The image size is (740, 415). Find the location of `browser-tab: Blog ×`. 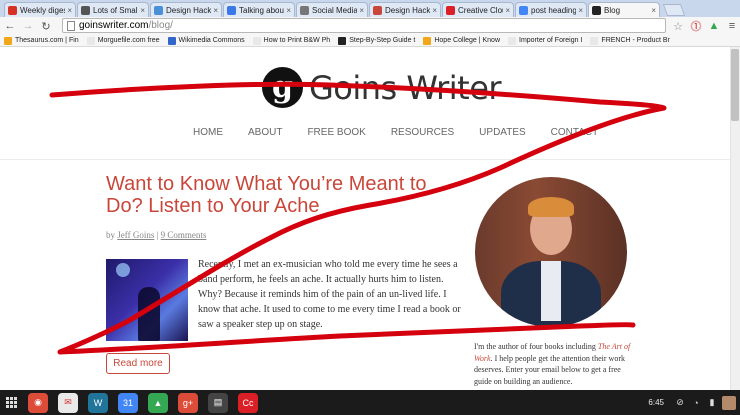

browser-tab: Blog × is located at coordinates (624, 9).